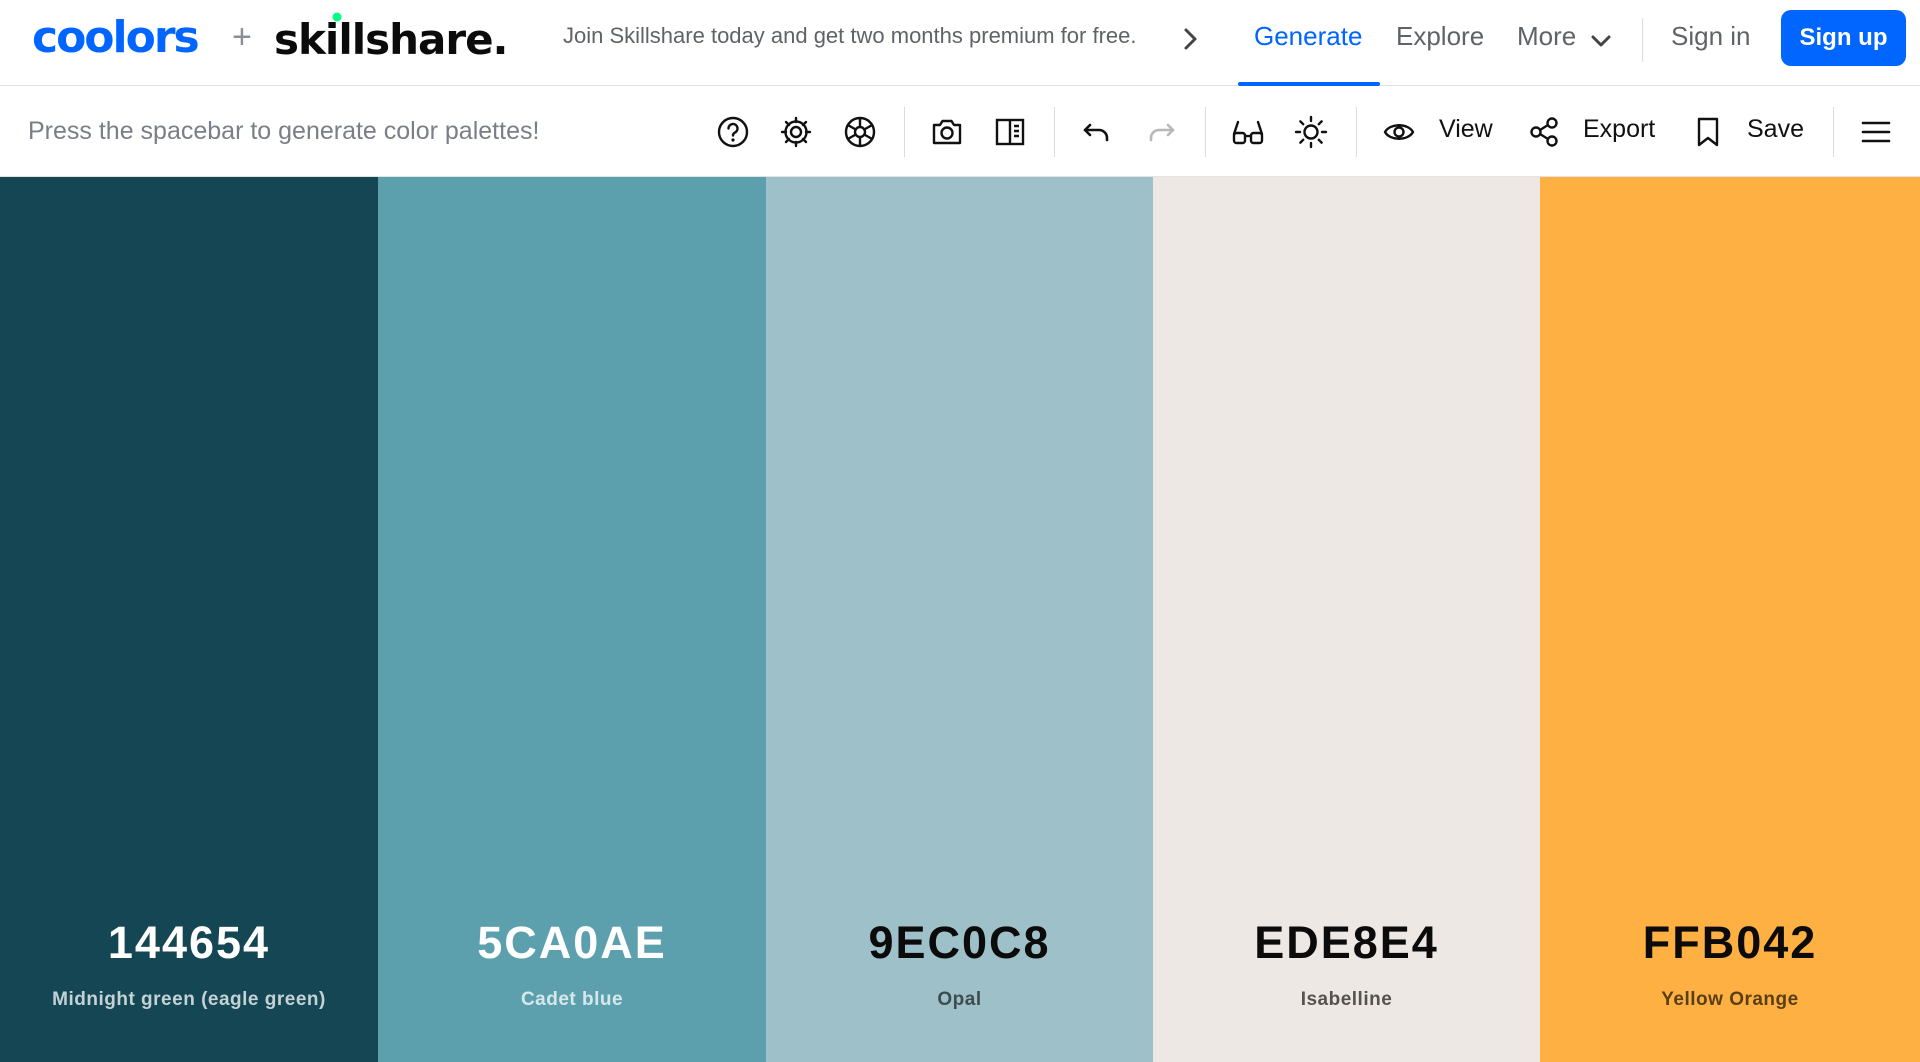 The image size is (1920, 1062). Describe the element at coordinates (1642, 40) in the screenshot. I see `nav-divider` at that location.